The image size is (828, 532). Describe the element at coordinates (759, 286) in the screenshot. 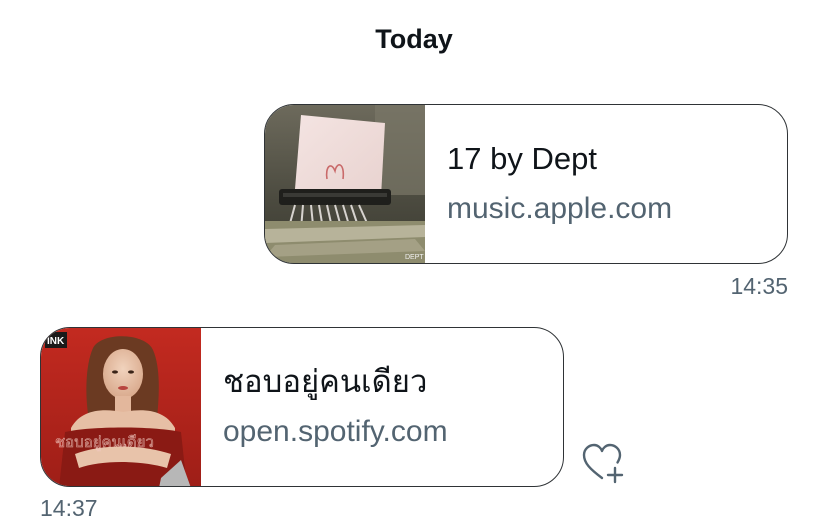

I see `message-timestamp: 14:35` at that location.